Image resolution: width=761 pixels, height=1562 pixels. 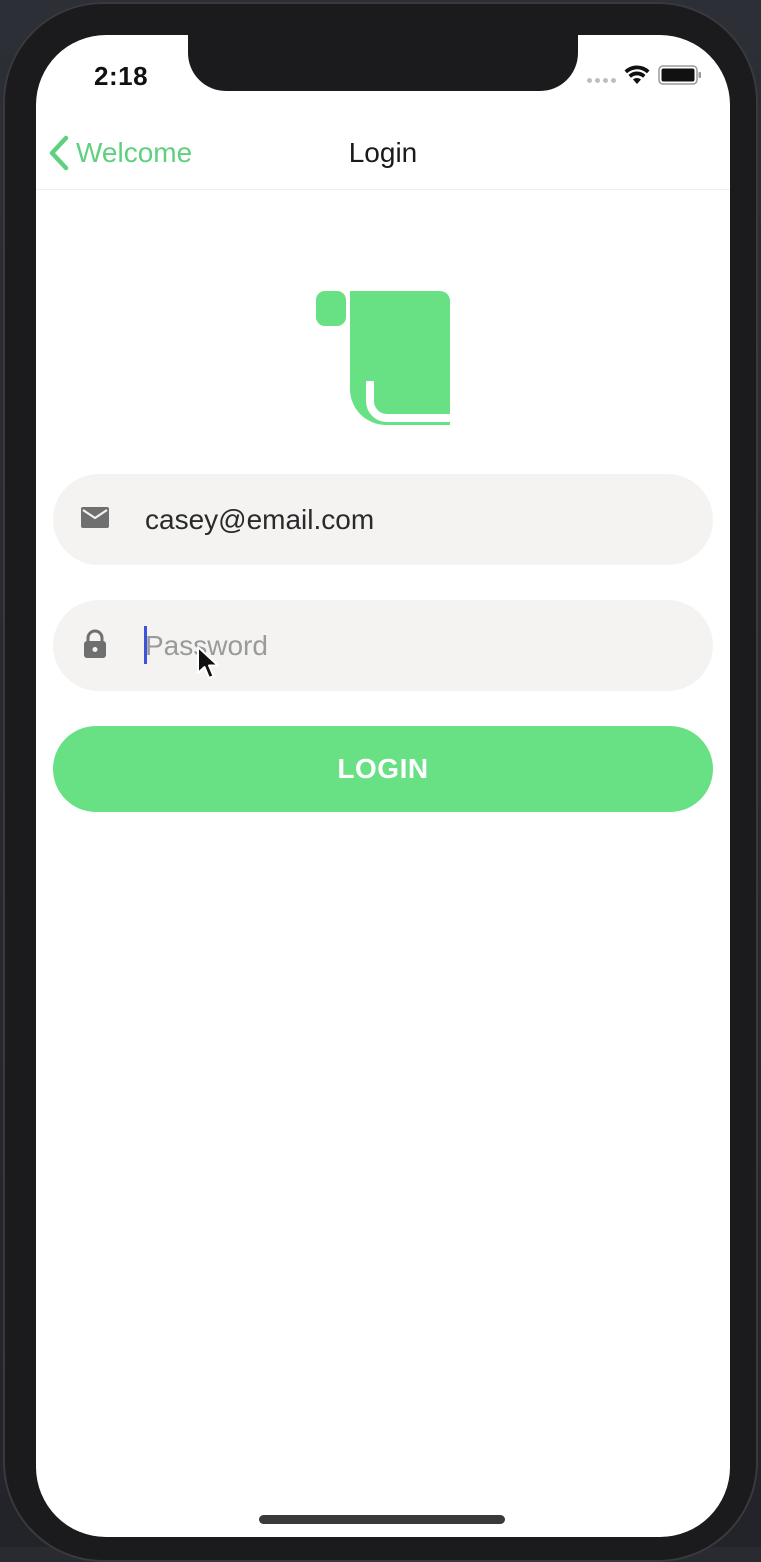 What do you see at coordinates (601, 75) in the screenshot?
I see `cellular-signal-icon` at bounding box center [601, 75].